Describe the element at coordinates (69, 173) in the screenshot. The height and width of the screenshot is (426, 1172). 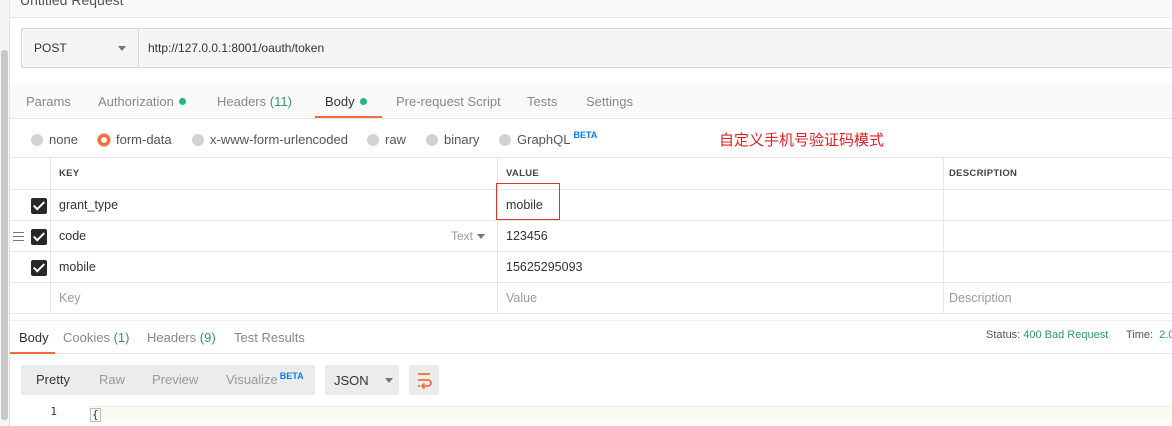
I see `column-header-key: KEY` at that location.